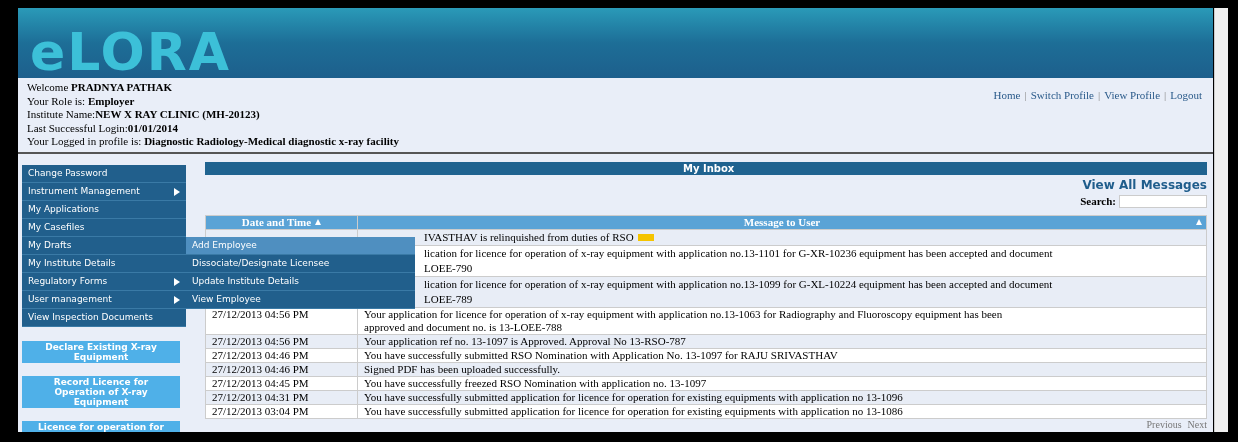 The image size is (1260, 442). Describe the element at coordinates (104, 300) in the screenshot. I see `sidebar-item: User management` at that location.